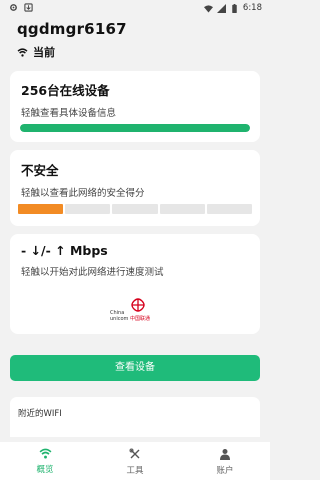 The image size is (320, 480). I want to click on nearby-wifi-section: 附近的WIFI, so click(135, 417).